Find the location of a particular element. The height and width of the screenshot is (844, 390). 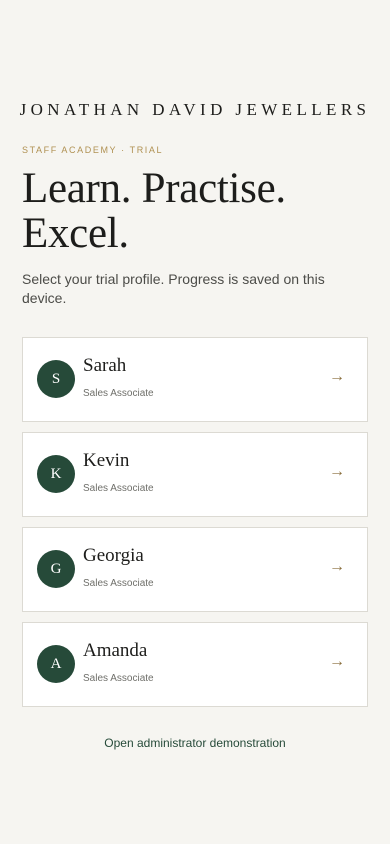

profile-name: Amanda is located at coordinates (115, 650).